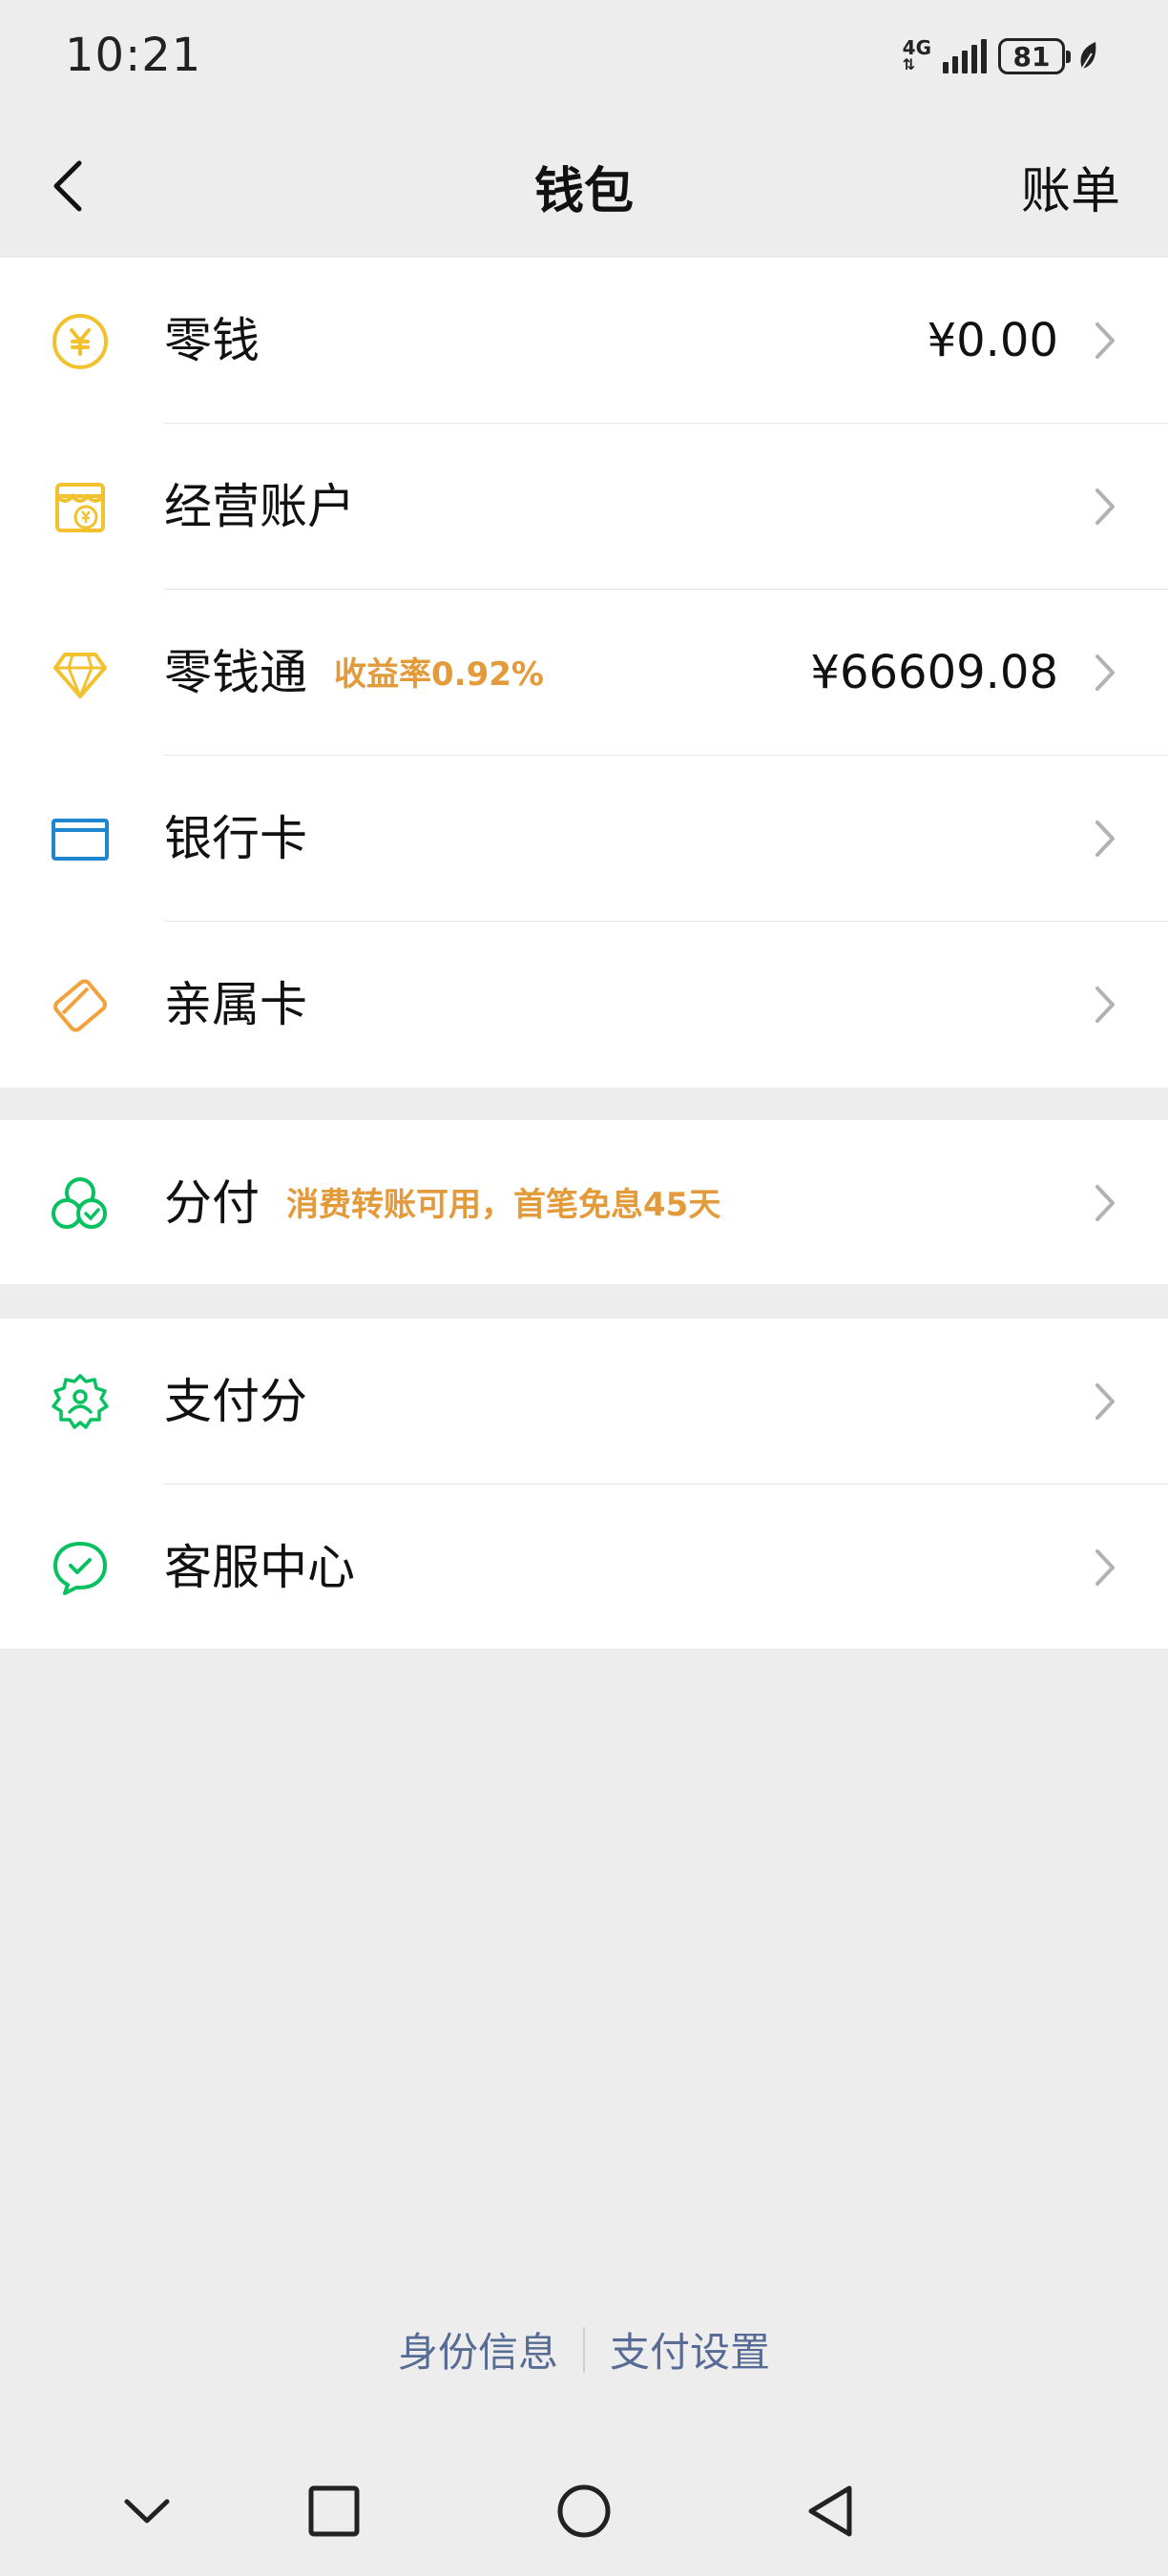  I want to click on fenfu-icon, so click(80, 1204).